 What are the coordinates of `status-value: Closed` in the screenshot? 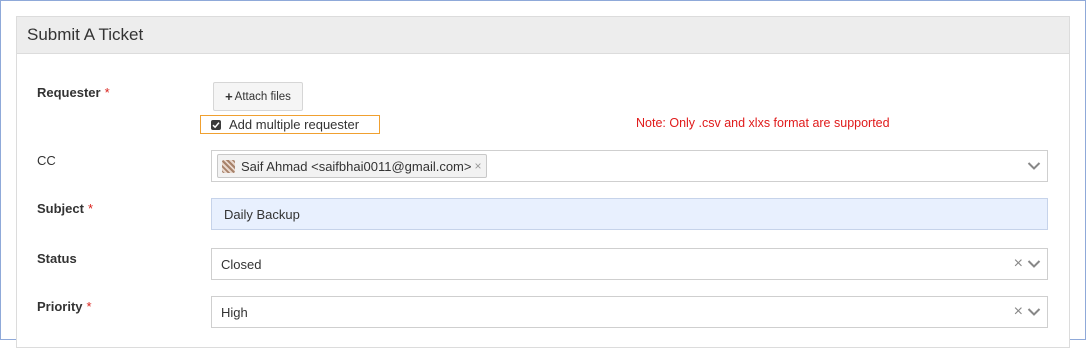 It's located at (241, 264).